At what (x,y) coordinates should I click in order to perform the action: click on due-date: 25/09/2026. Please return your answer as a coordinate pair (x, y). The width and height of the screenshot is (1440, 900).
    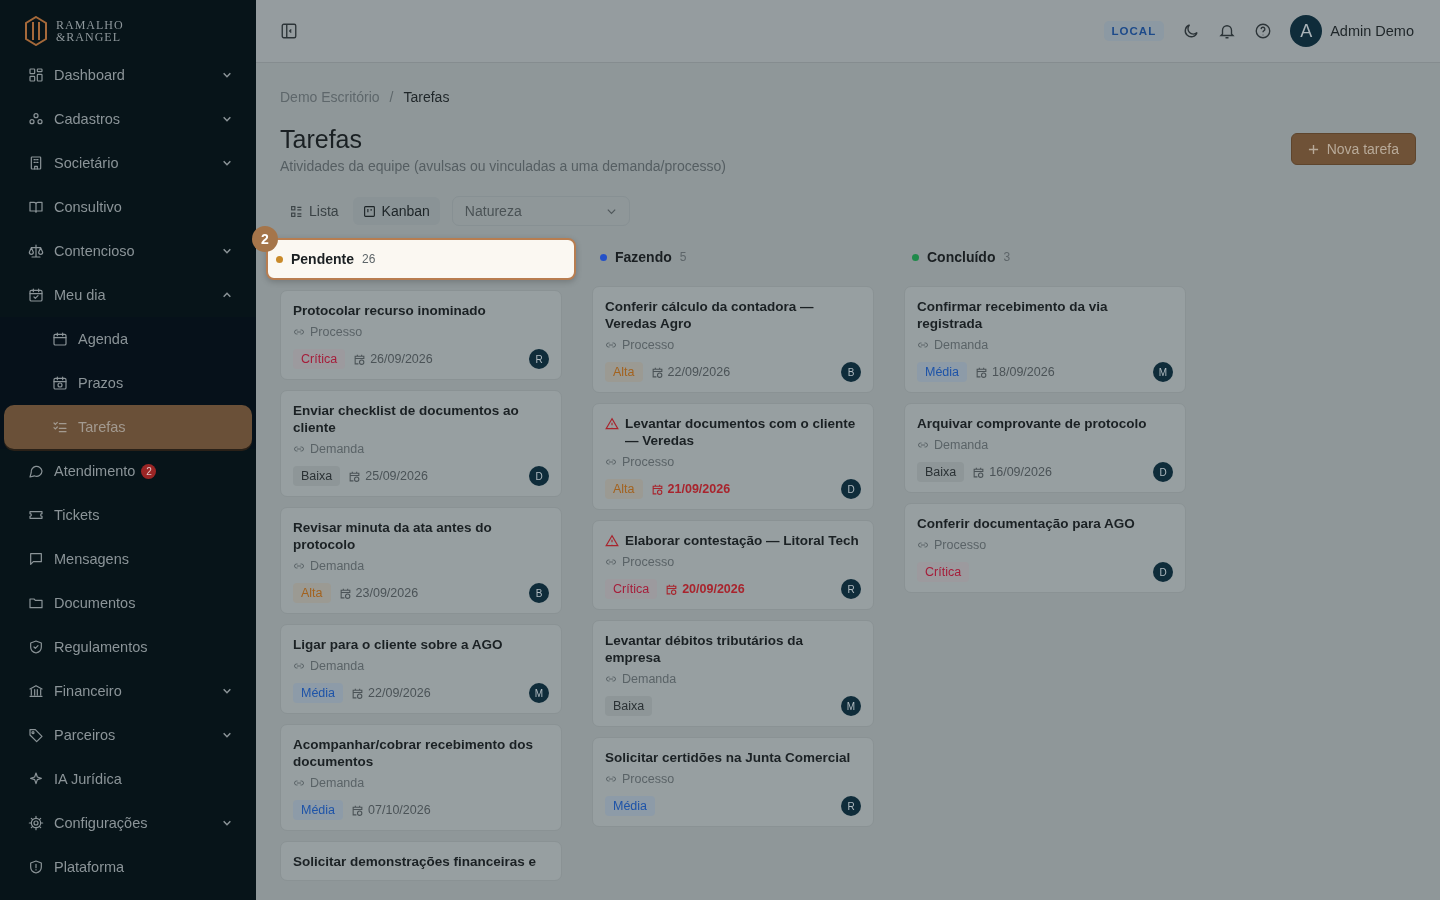
    Looking at the image, I should click on (396, 476).